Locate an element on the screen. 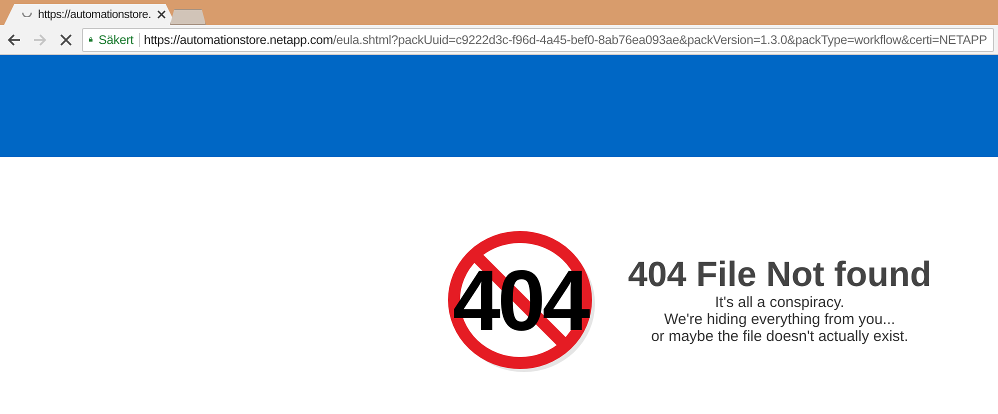  url-host: https://automationstore.netapp.com is located at coordinates (238, 39).